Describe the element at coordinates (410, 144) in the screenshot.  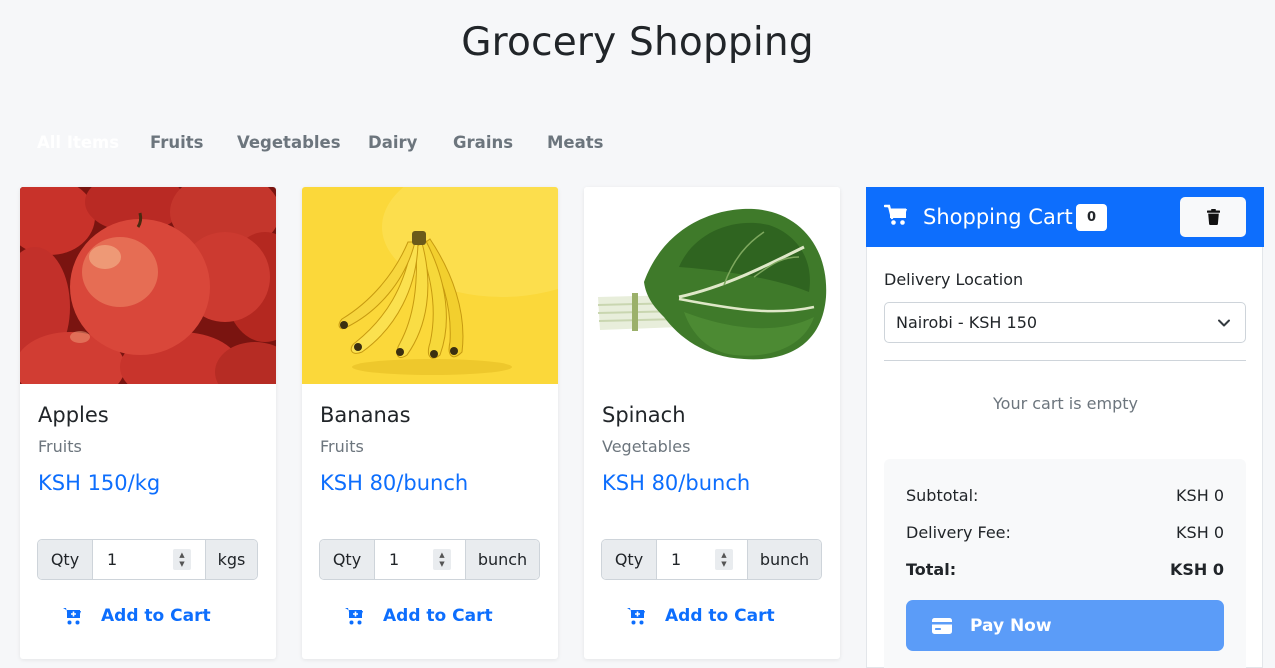
I see `tab-dairy: Dairy` at that location.